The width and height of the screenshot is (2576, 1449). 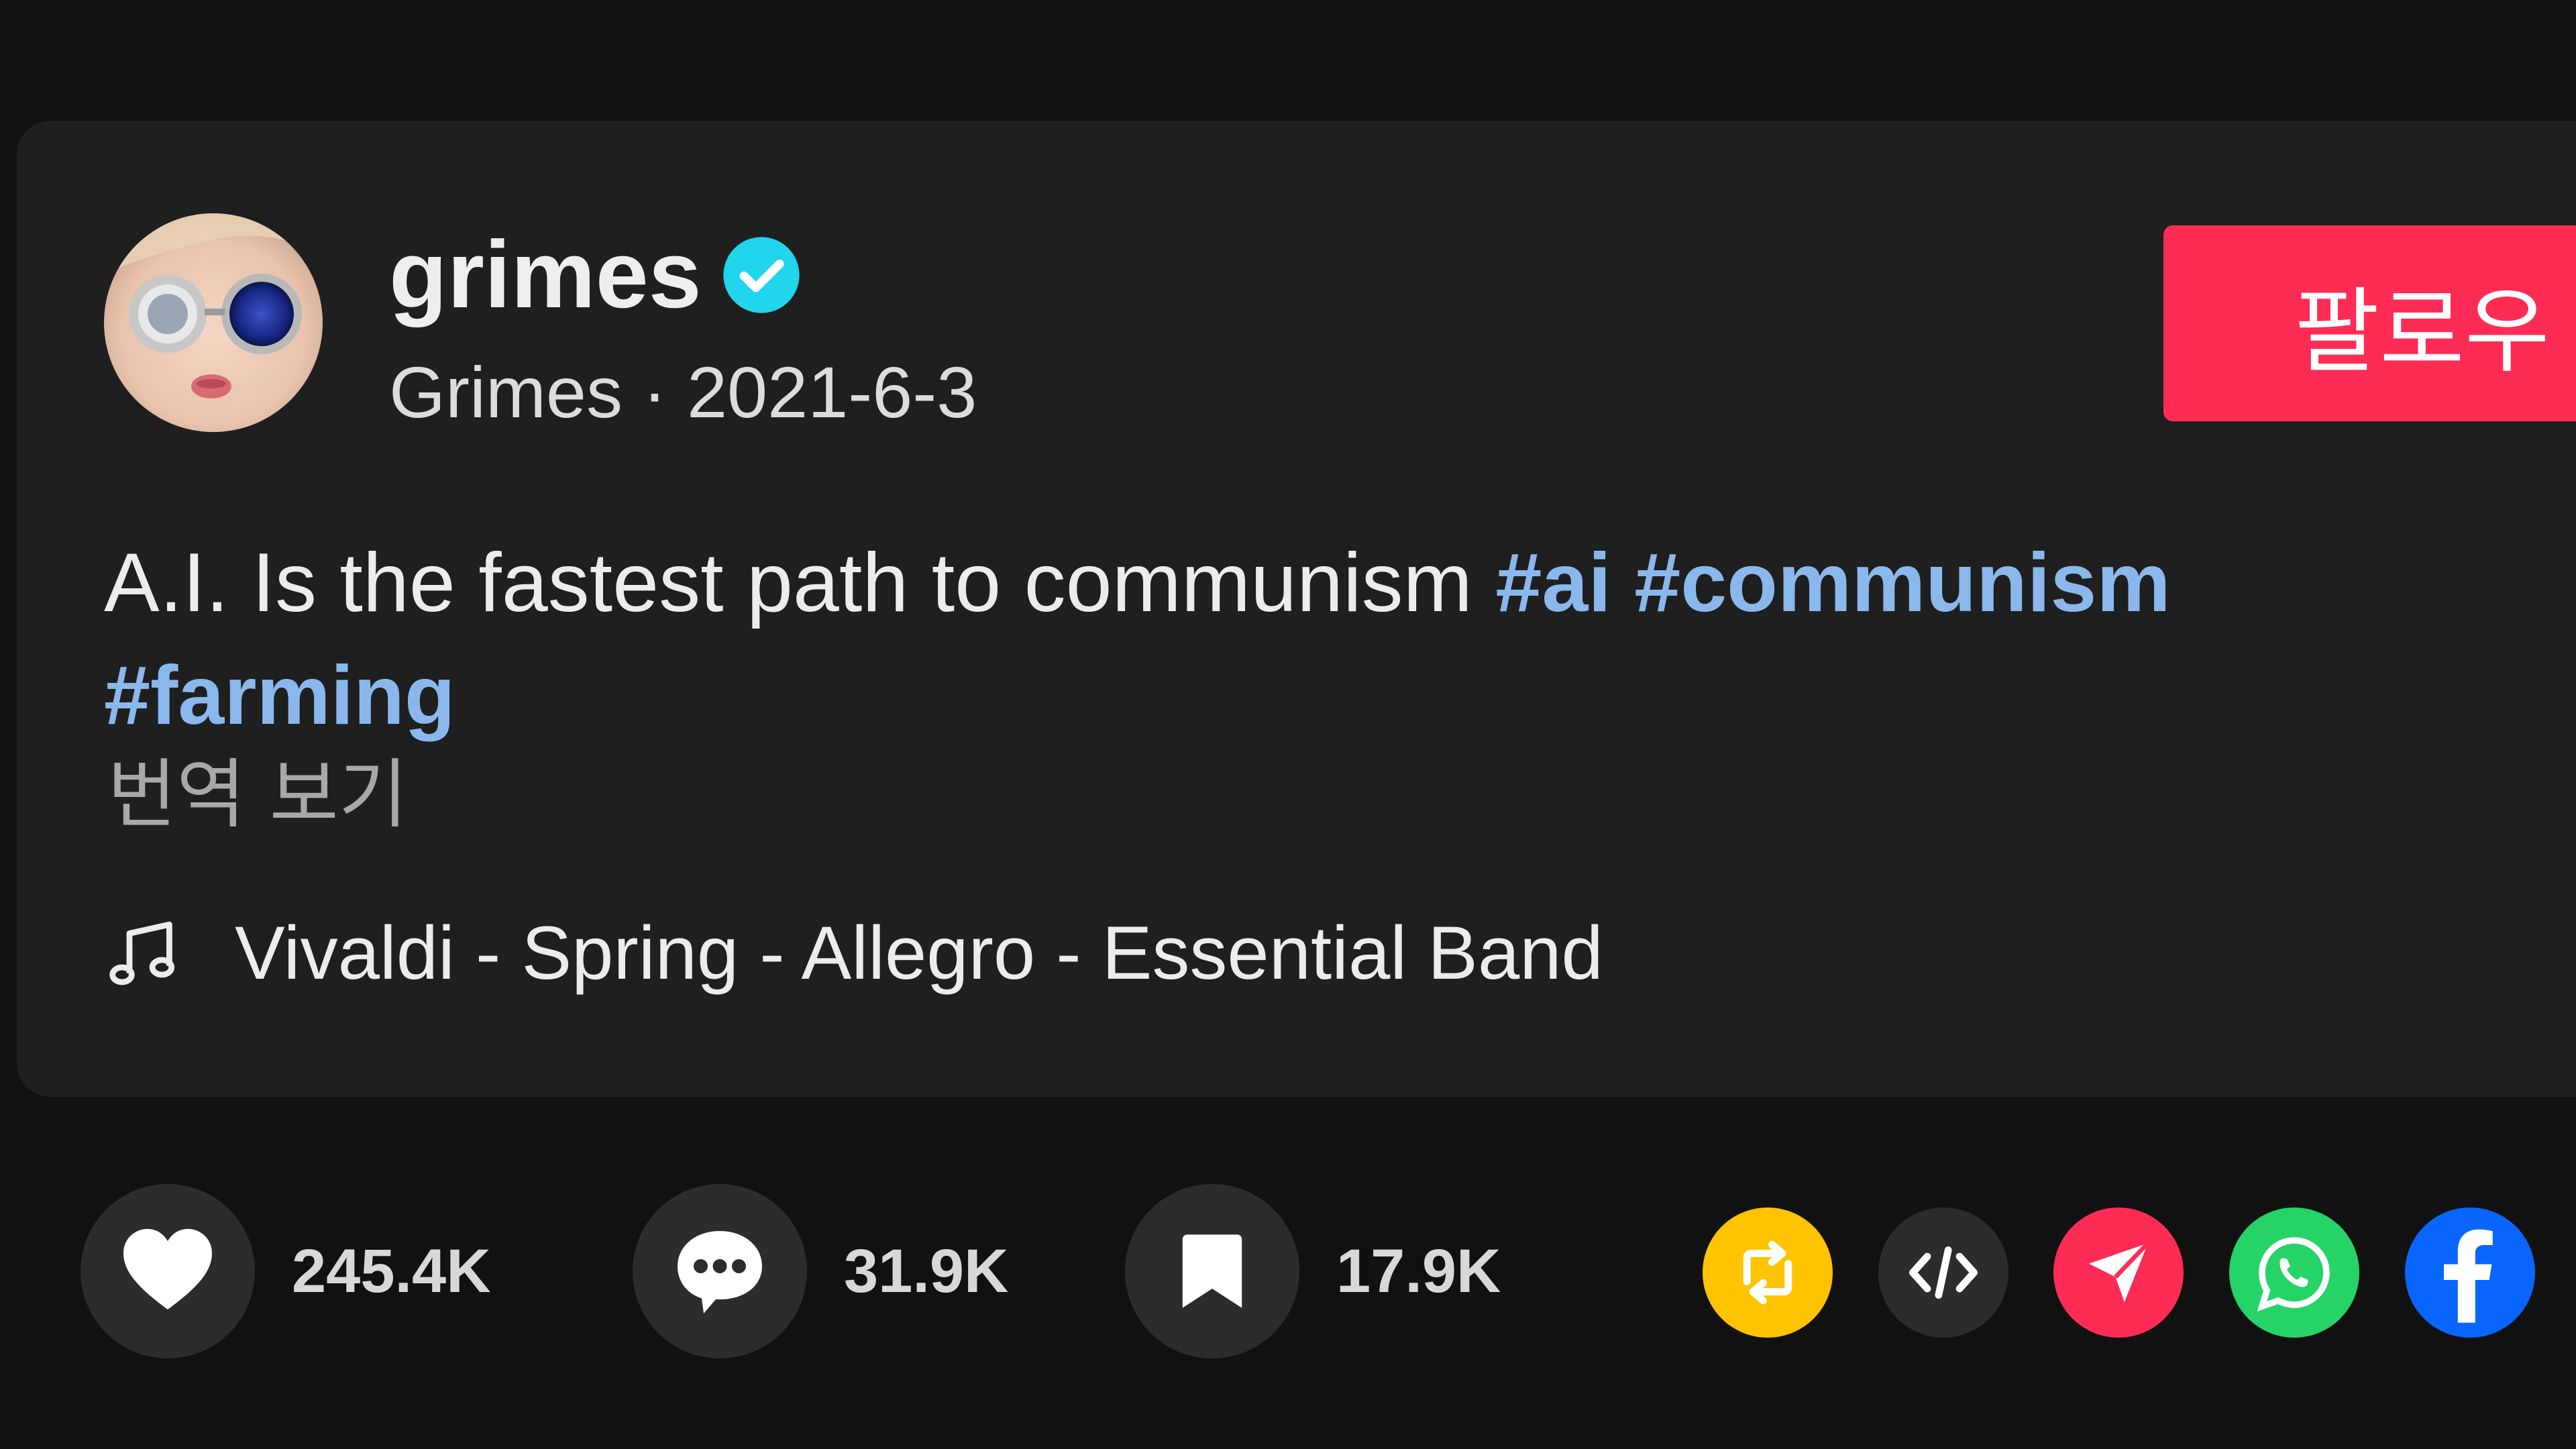 I want to click on avatar, so click(x=213, y=322).